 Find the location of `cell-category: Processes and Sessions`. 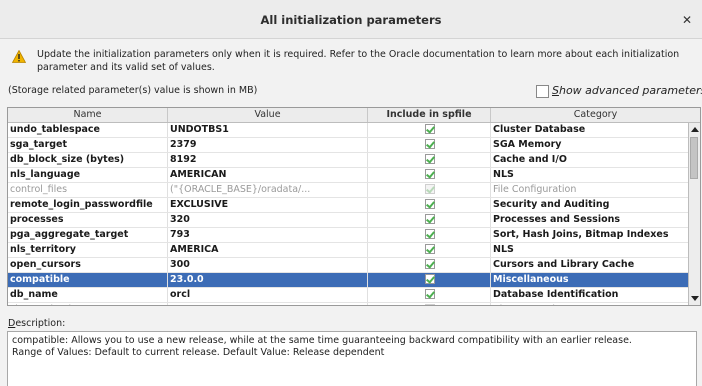

cell-category: Processes and Sessions is located at coordinates (590, 220).